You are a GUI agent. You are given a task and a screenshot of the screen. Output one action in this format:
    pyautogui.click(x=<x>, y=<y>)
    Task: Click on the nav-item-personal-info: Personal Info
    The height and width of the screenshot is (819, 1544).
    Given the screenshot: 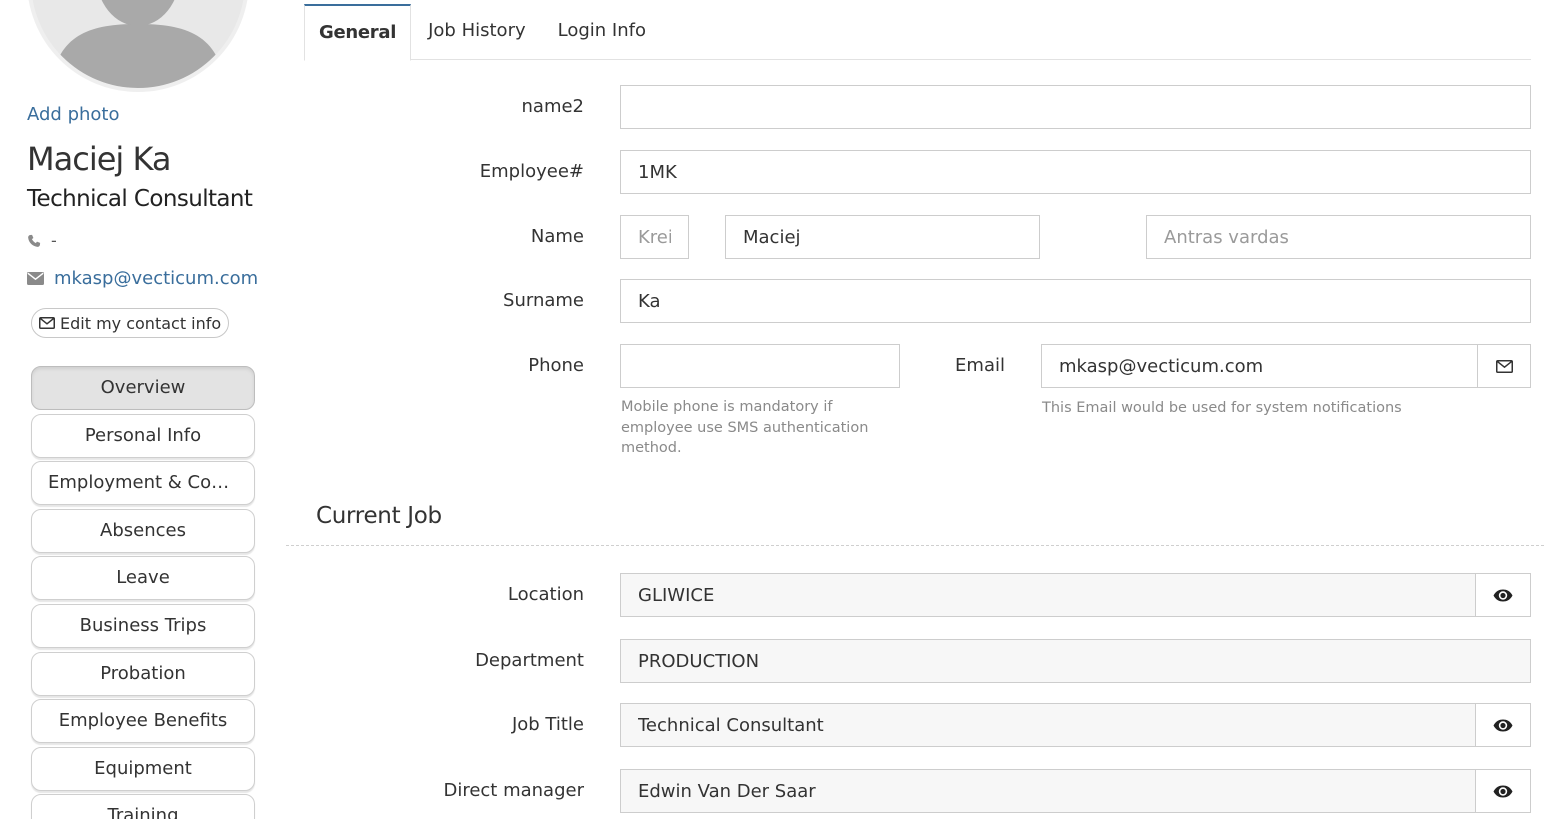 What is the action you would take?
    pyautogui.click(x=143, y=435)
    